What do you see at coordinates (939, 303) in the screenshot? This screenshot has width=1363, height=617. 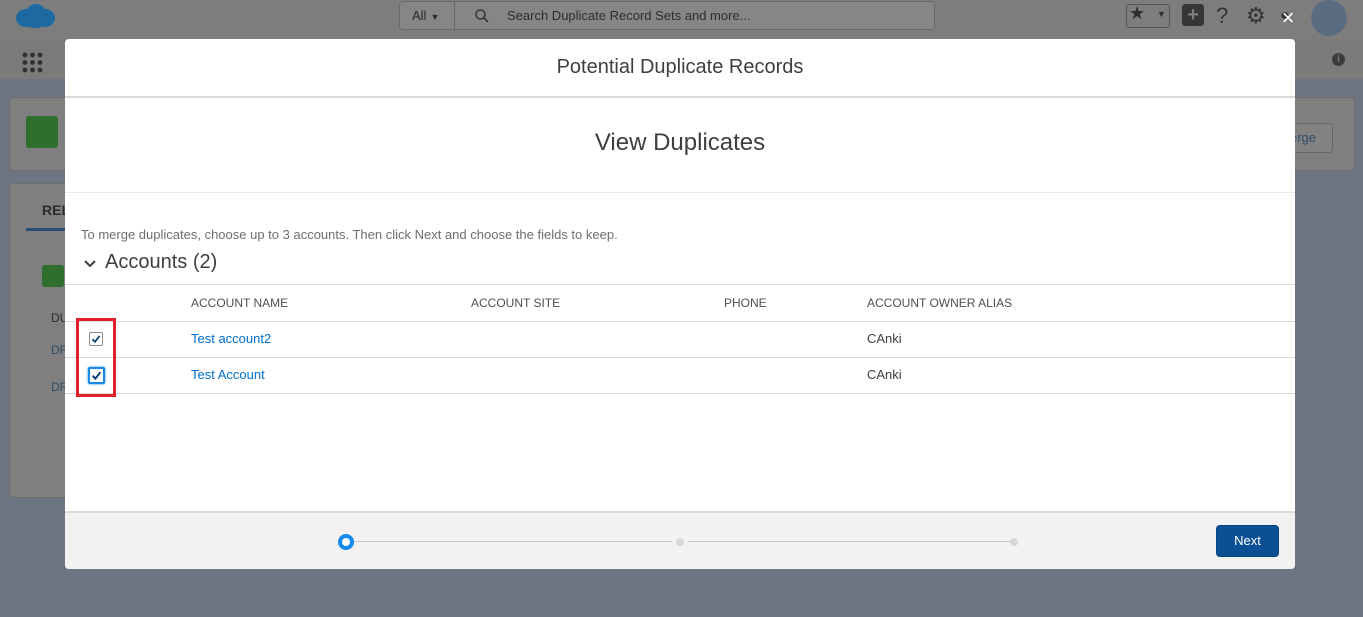 I see `column-header-owner-alias: ACCOUNT OWNER ALIAS` at bounding box center [939, 303].